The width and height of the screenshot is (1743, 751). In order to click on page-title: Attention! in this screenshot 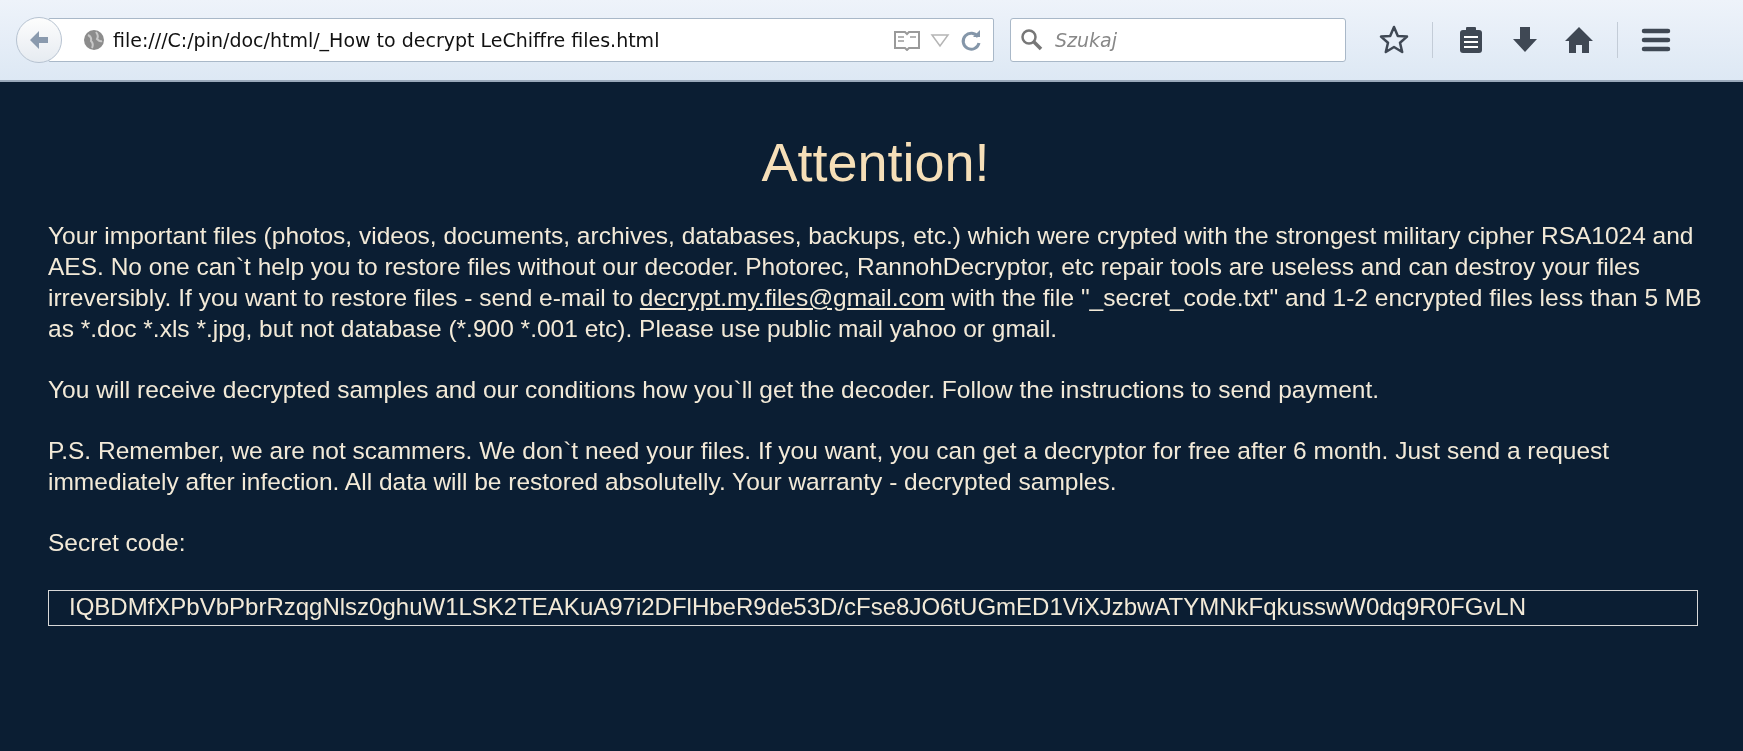, I will do `click(875, 162)`.